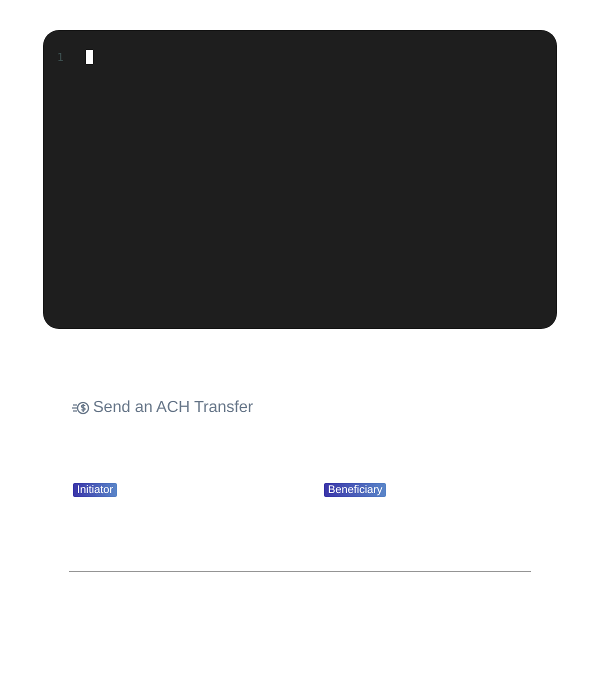  I want to click on party-label: Beneficiary, so click(355, 490).